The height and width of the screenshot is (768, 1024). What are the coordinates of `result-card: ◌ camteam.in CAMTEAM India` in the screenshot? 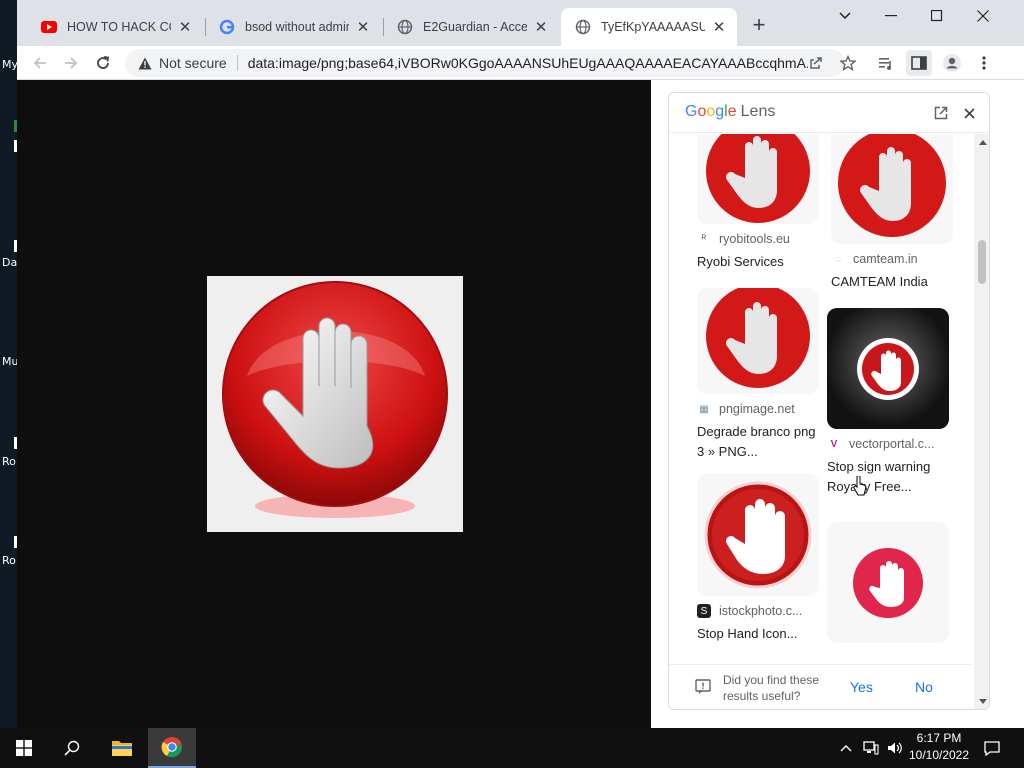 It's located at (893, 213).